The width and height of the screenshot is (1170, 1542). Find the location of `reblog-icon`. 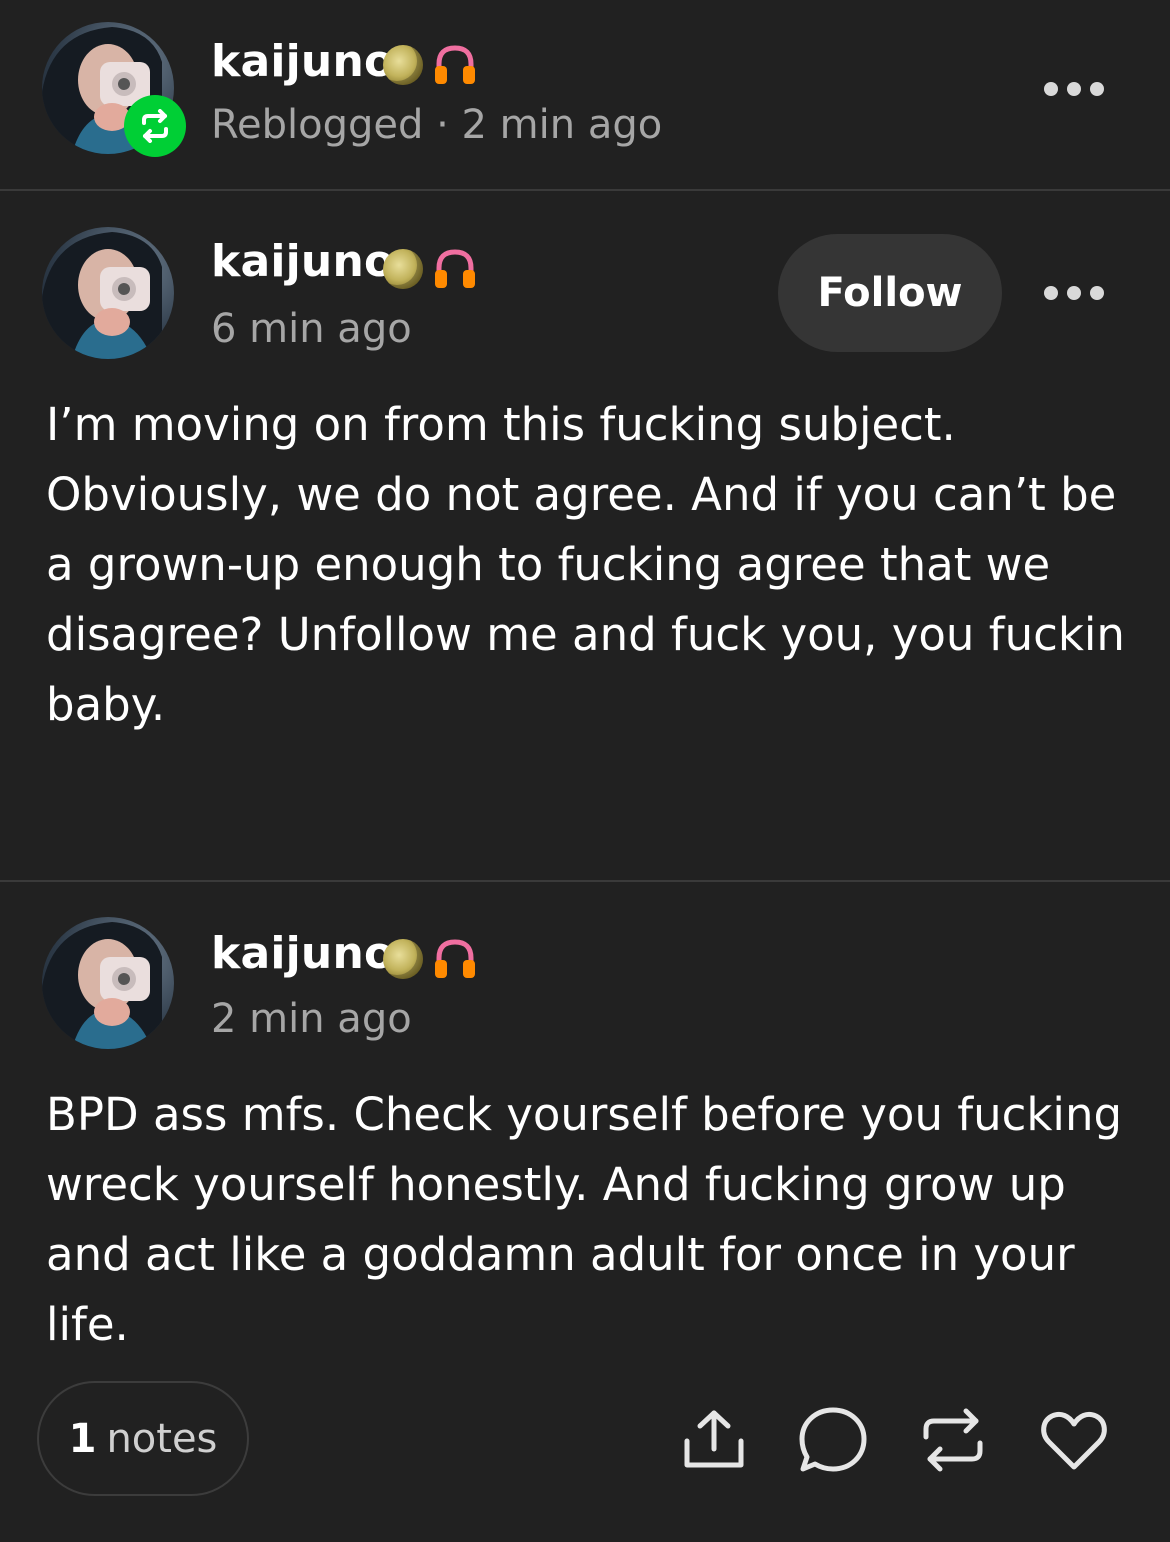

reblog-icon is located at coordinates (953, 1440).